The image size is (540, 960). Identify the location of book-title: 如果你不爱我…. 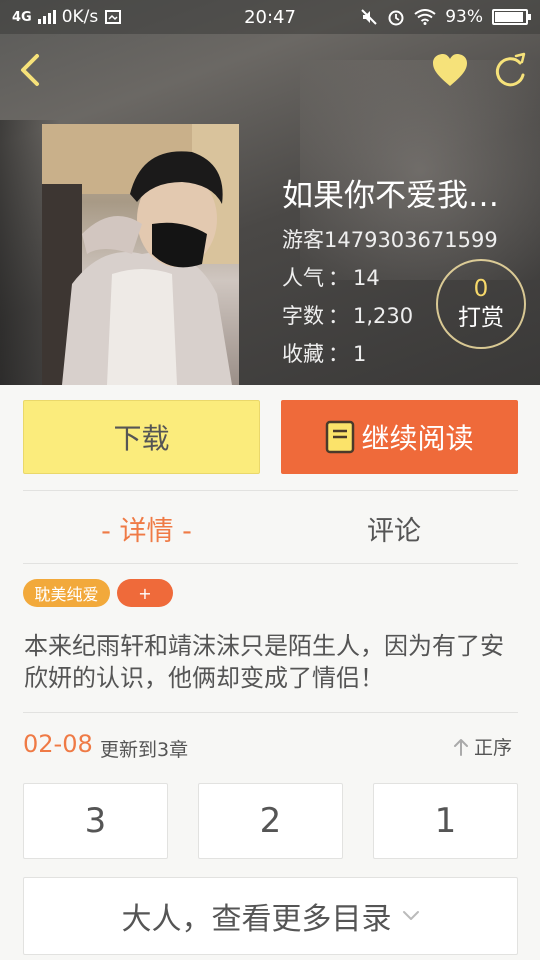
(390, 196).